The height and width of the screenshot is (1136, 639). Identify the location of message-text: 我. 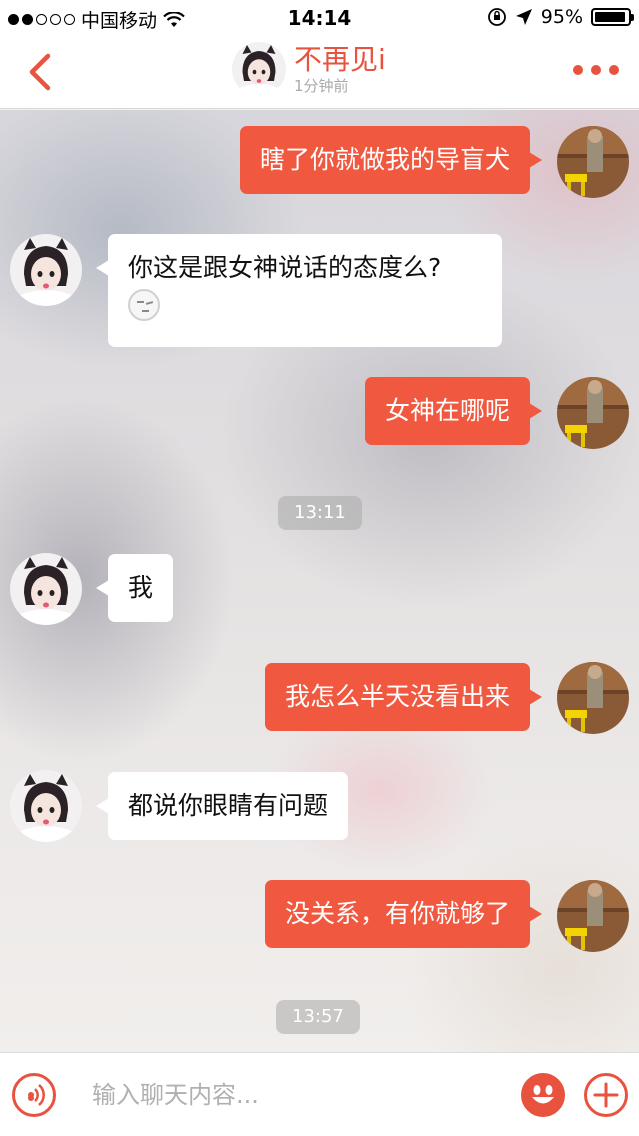
(141, 587).